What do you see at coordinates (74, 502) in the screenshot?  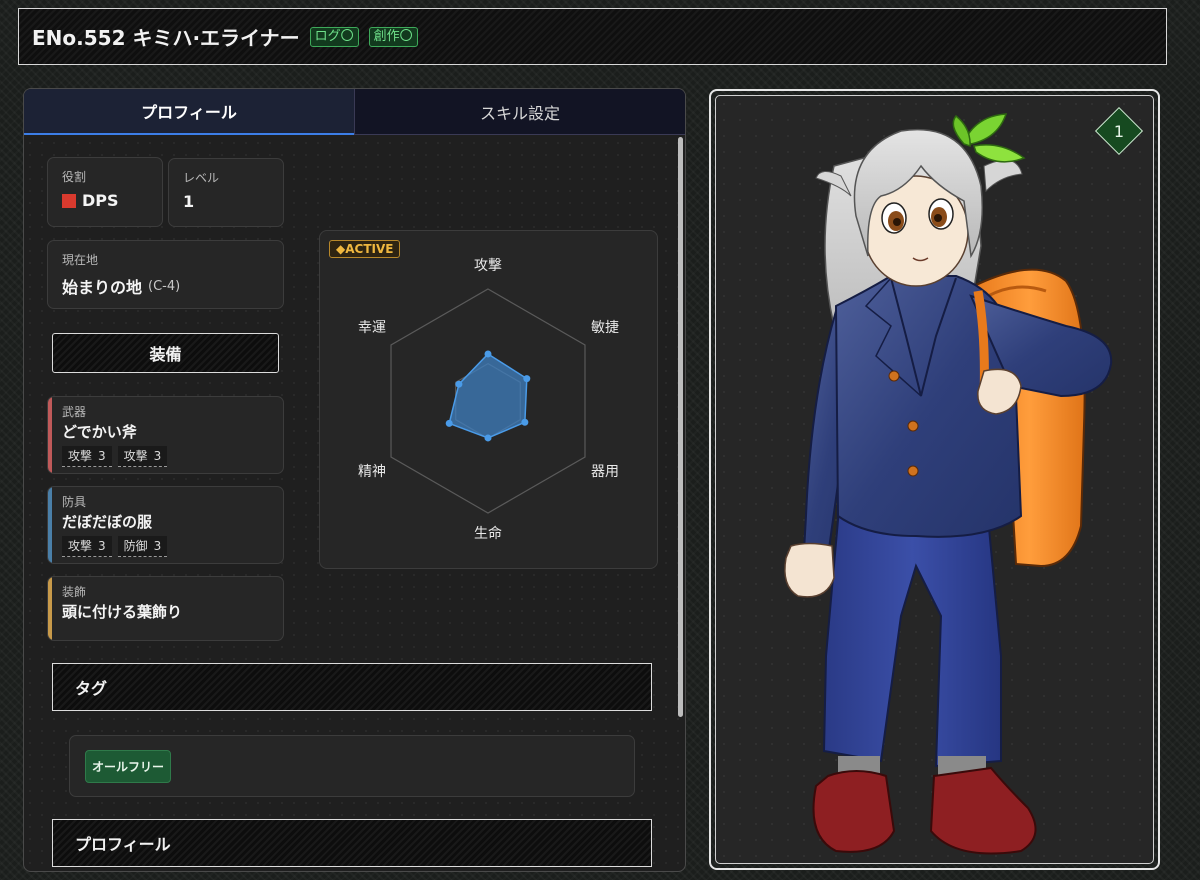 I see `armor-type: 防具` at bounding box center [74, 502].